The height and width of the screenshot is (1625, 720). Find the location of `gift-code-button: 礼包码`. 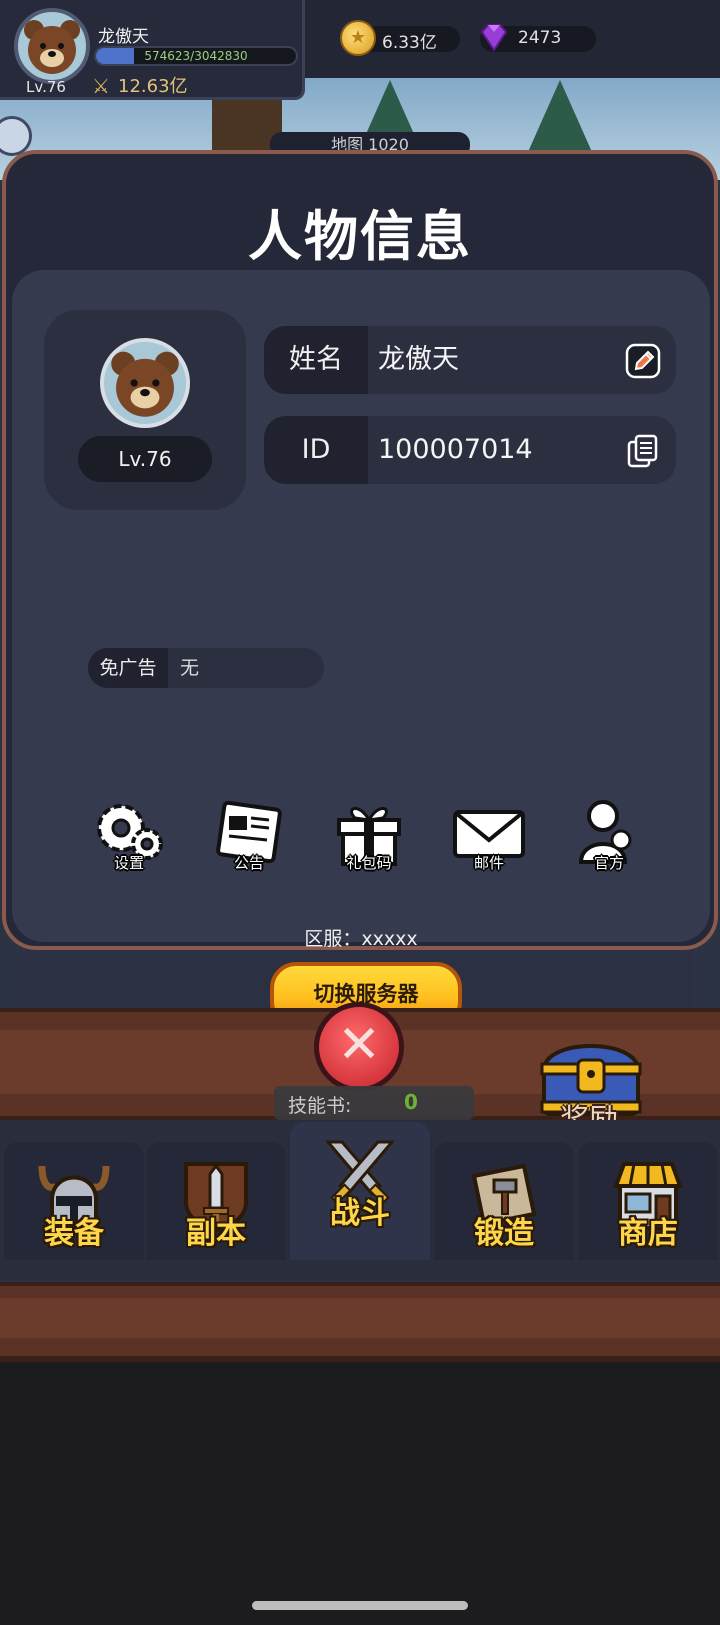

gift-code-button: 礼包码 is located at coordinates (369, 843).